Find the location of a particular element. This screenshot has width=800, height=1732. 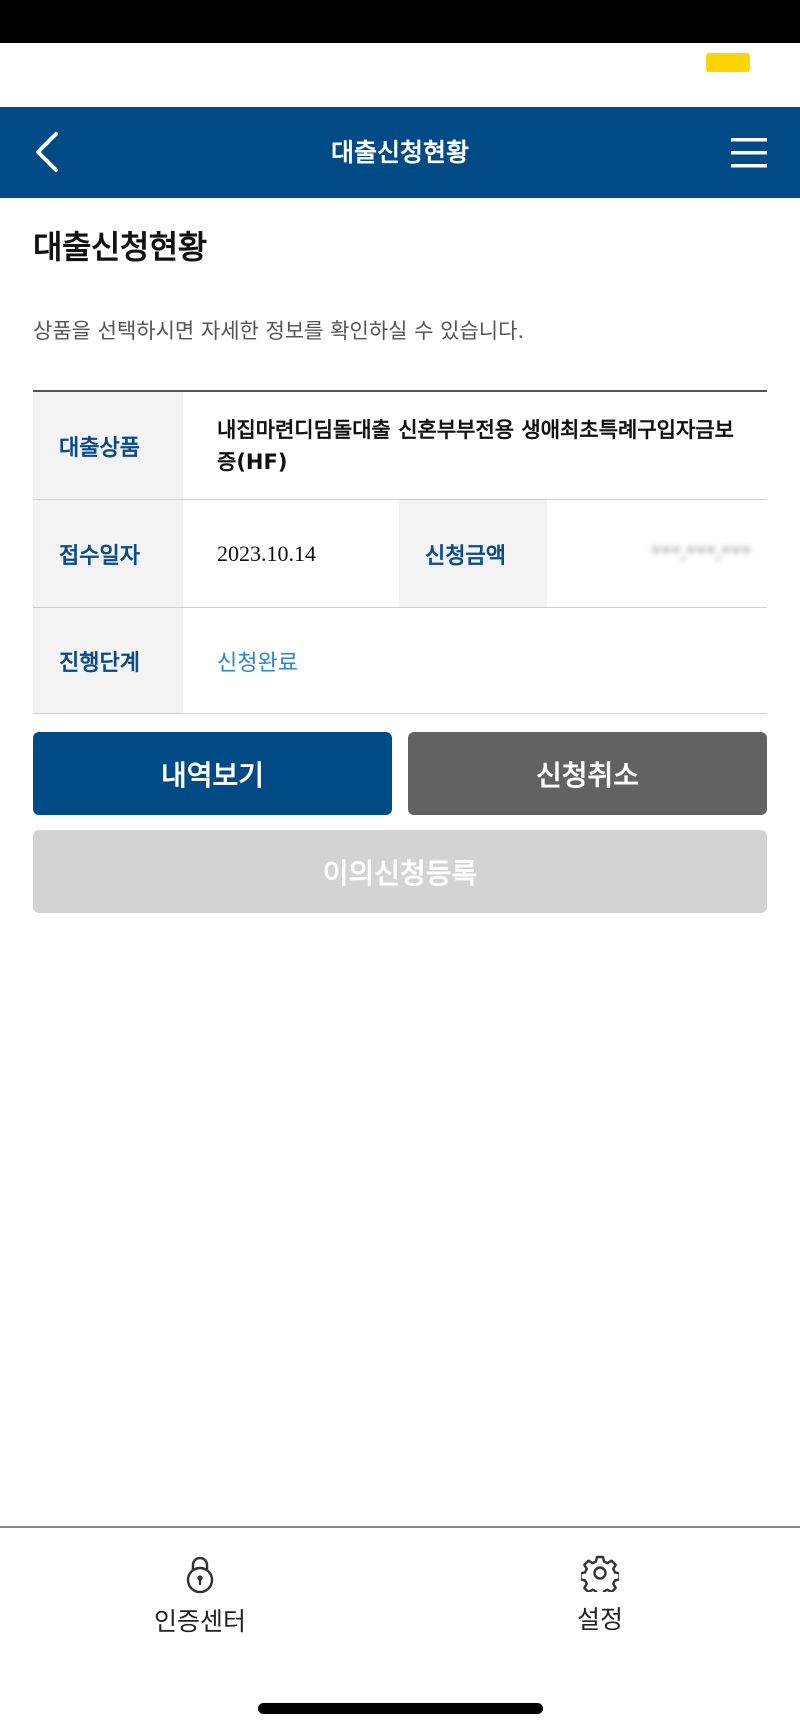

bottom-nav: 인증센터 설정 is located at coordinates (400, 1629).